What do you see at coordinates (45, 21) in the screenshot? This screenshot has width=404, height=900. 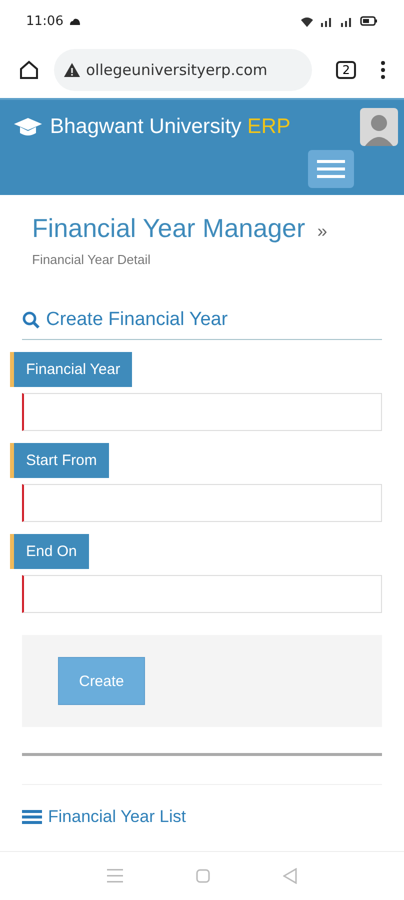 I see `status-time: 11:06` at bounding box center [45, 21].